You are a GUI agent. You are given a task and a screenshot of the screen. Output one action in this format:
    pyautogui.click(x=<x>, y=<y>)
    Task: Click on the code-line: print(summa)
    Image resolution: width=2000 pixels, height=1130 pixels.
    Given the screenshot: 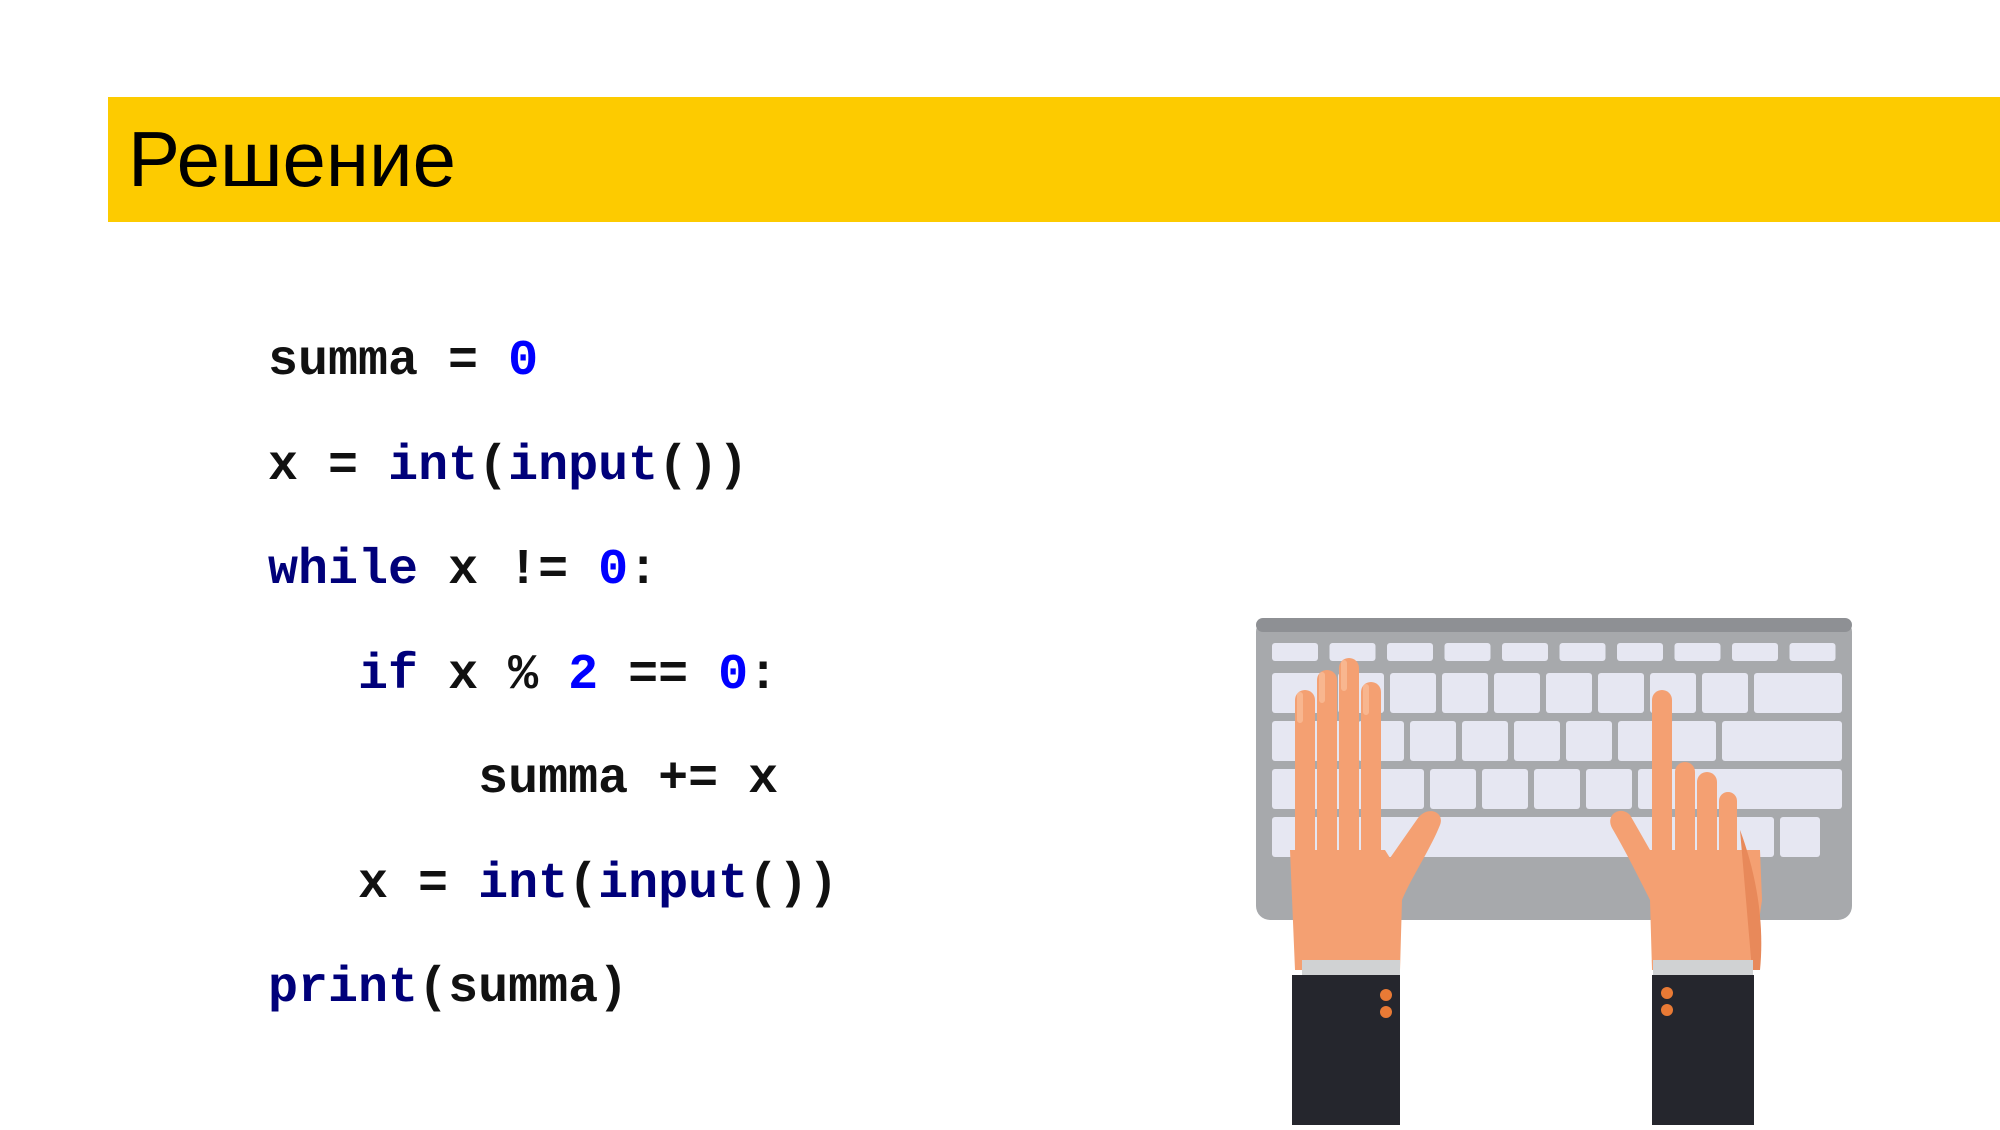 What is the action you would take?
    pyautogui.click(x=388, y=958)
    